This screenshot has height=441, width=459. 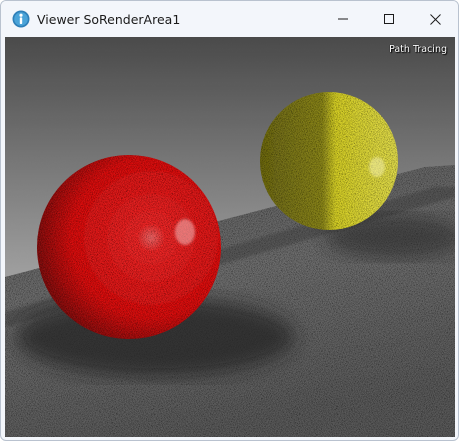 I want to click on minimize-icon, so click(x=343, y=19).